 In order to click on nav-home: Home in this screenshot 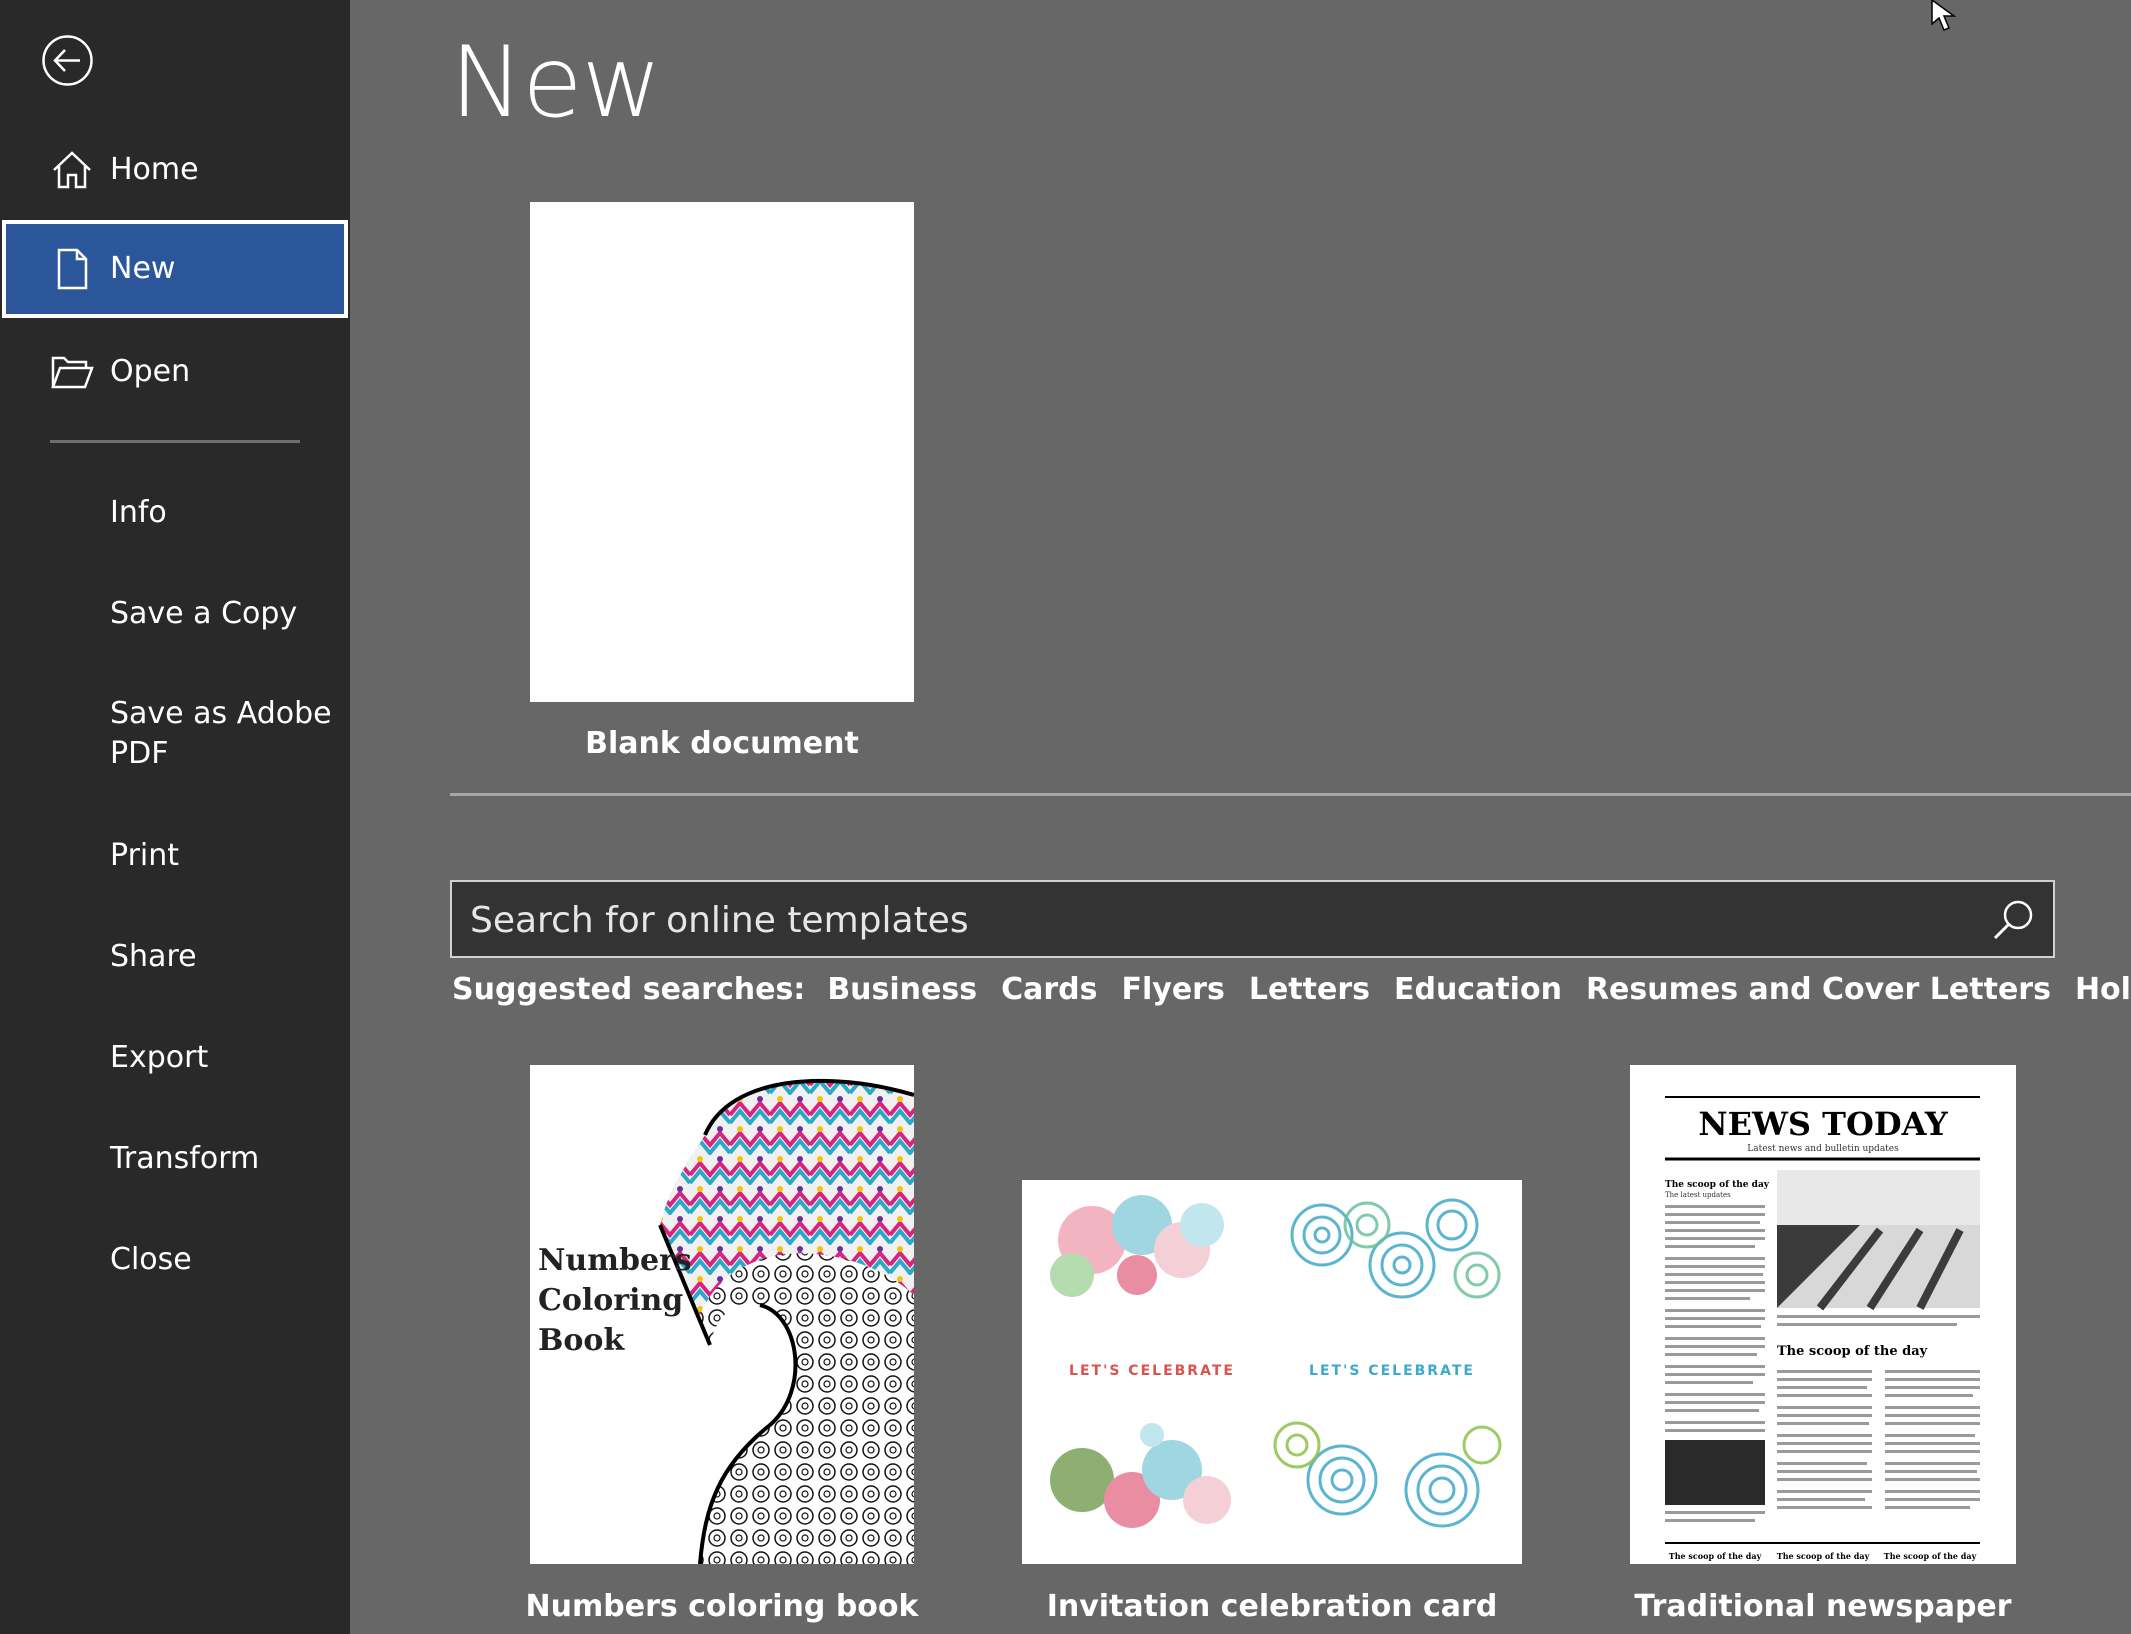, I will do `click(175, 170)`.